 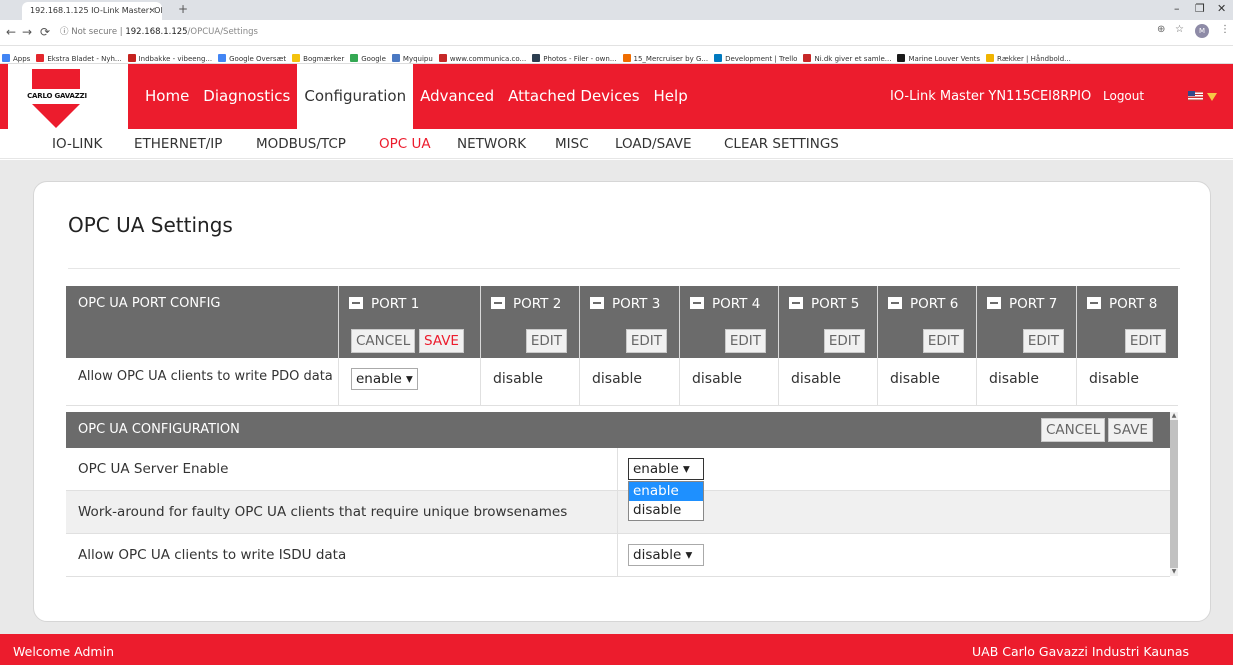 I want to click on close-tab-icon: ×, so click(x=152, y=11).